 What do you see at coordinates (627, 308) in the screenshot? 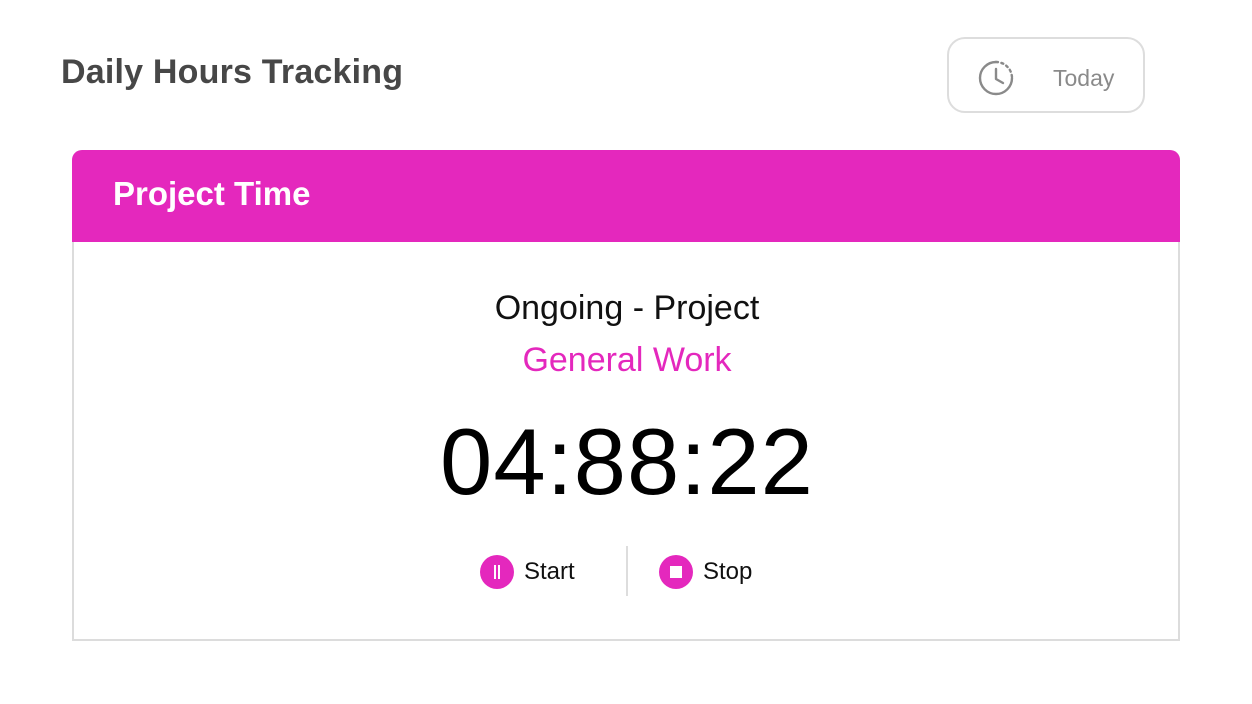
I see `project-name: Ongoing - Project` at bounding box center [627, 308].